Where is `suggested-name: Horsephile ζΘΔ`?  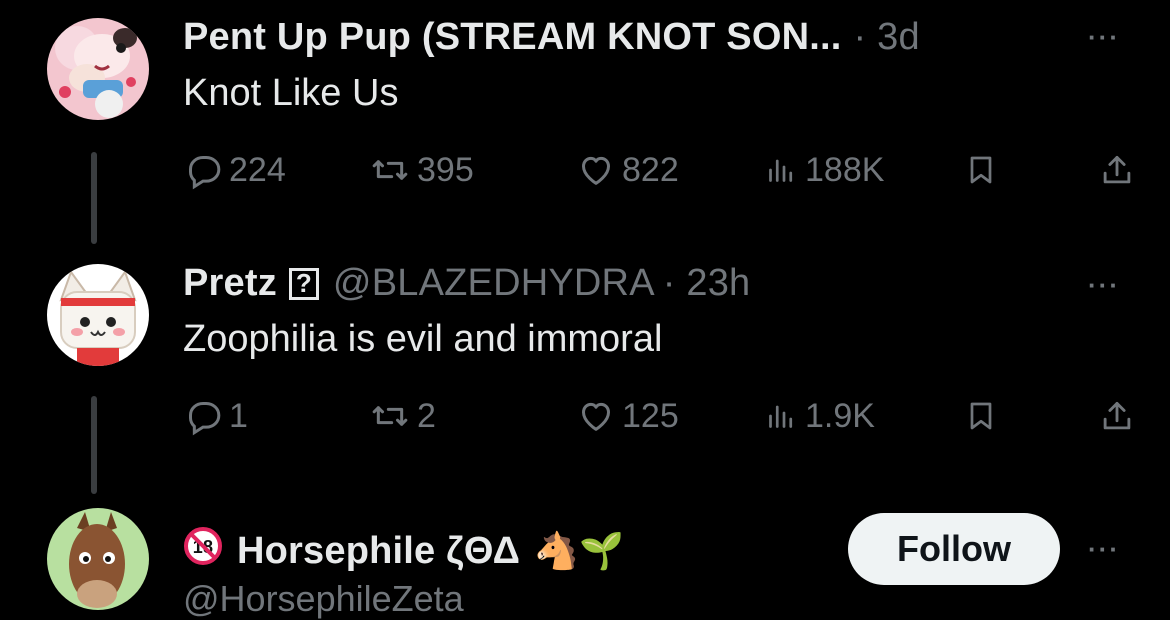 suggested-name: Horsephile ζΘΔ is located at coordinates (378, 551).